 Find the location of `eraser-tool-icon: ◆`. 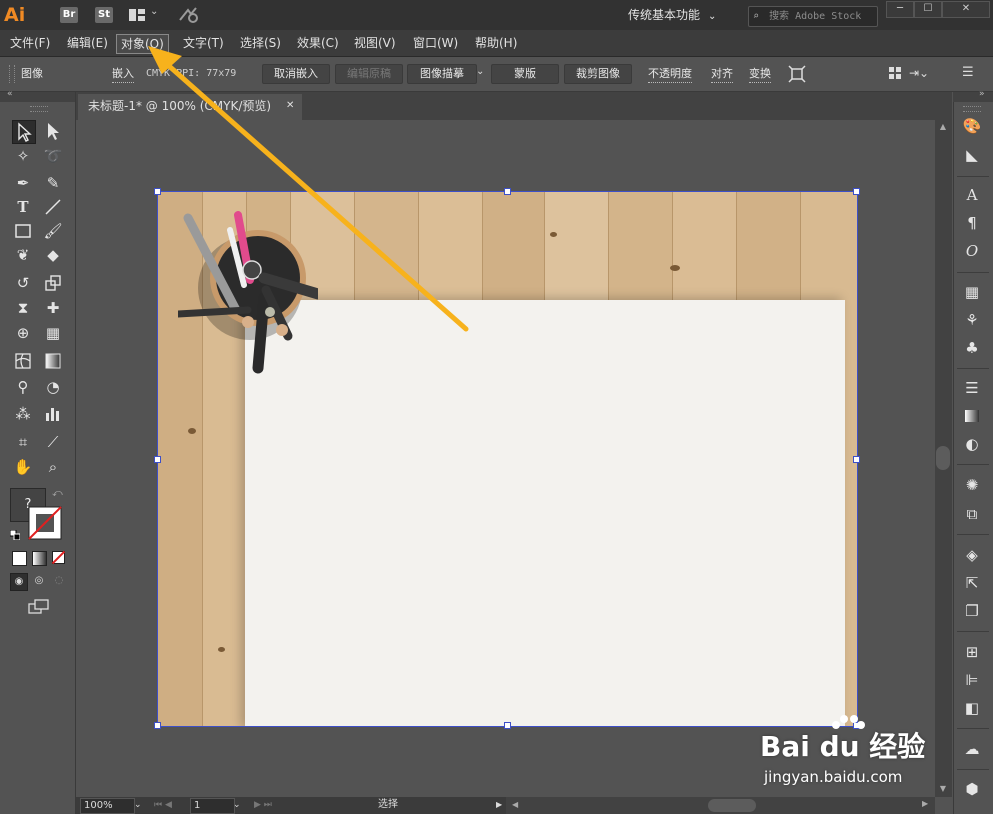

eraser-tool-icon: ◆ is located at coordinates (53, 255).